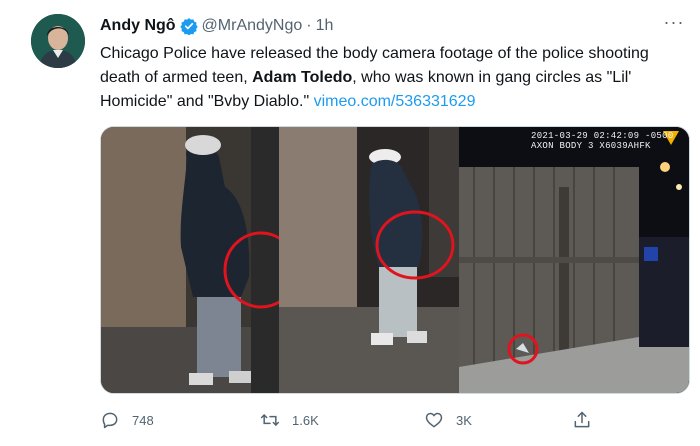 Image resolution: width=700 pixels, height=446 pixels. I want to click on tweet-actions: 748 1.6K 3K, so click(350, 420).